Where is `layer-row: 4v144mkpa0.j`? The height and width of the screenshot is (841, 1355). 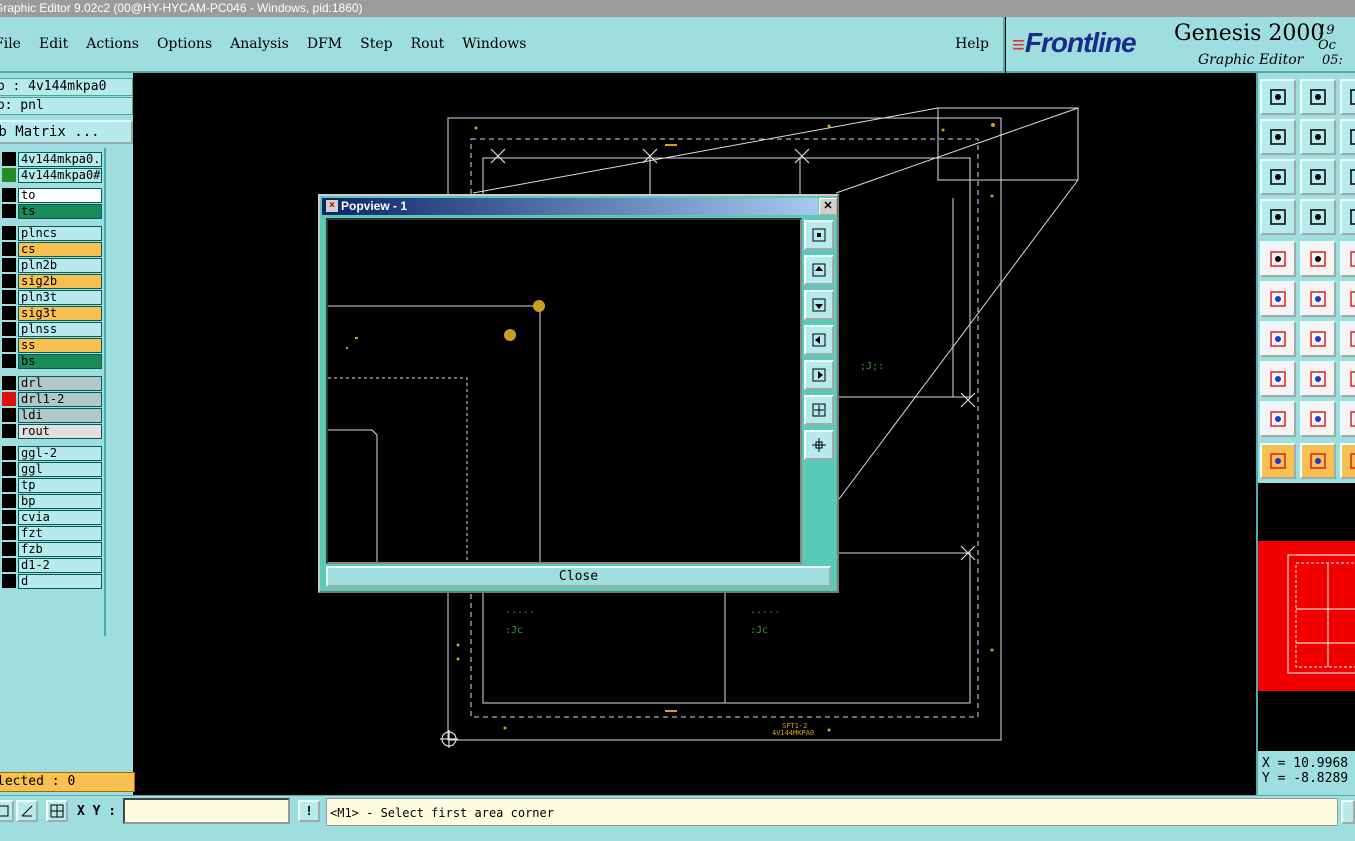 layer-row: 4v144mkpa0.j is located at coordinates (52, 159).